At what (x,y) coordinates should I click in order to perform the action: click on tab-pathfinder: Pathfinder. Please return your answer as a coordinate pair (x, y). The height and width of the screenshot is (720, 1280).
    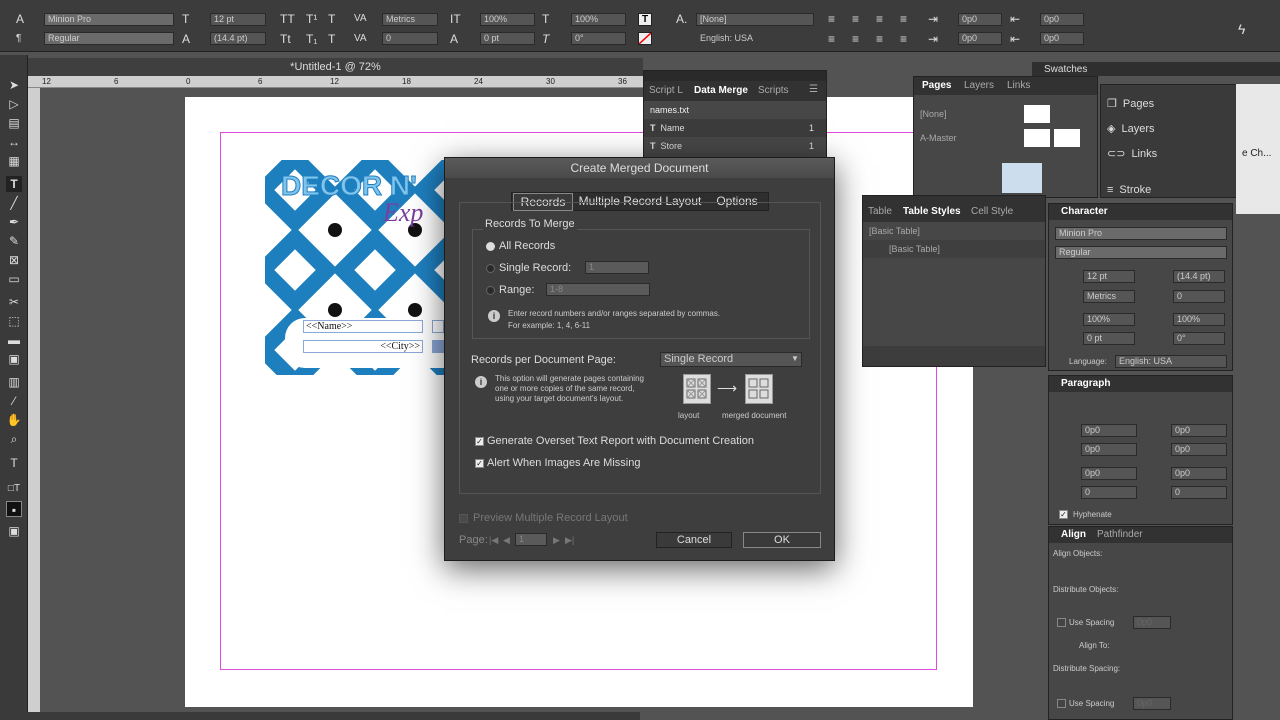
    Looking at the image, I should click on (1120, 534).